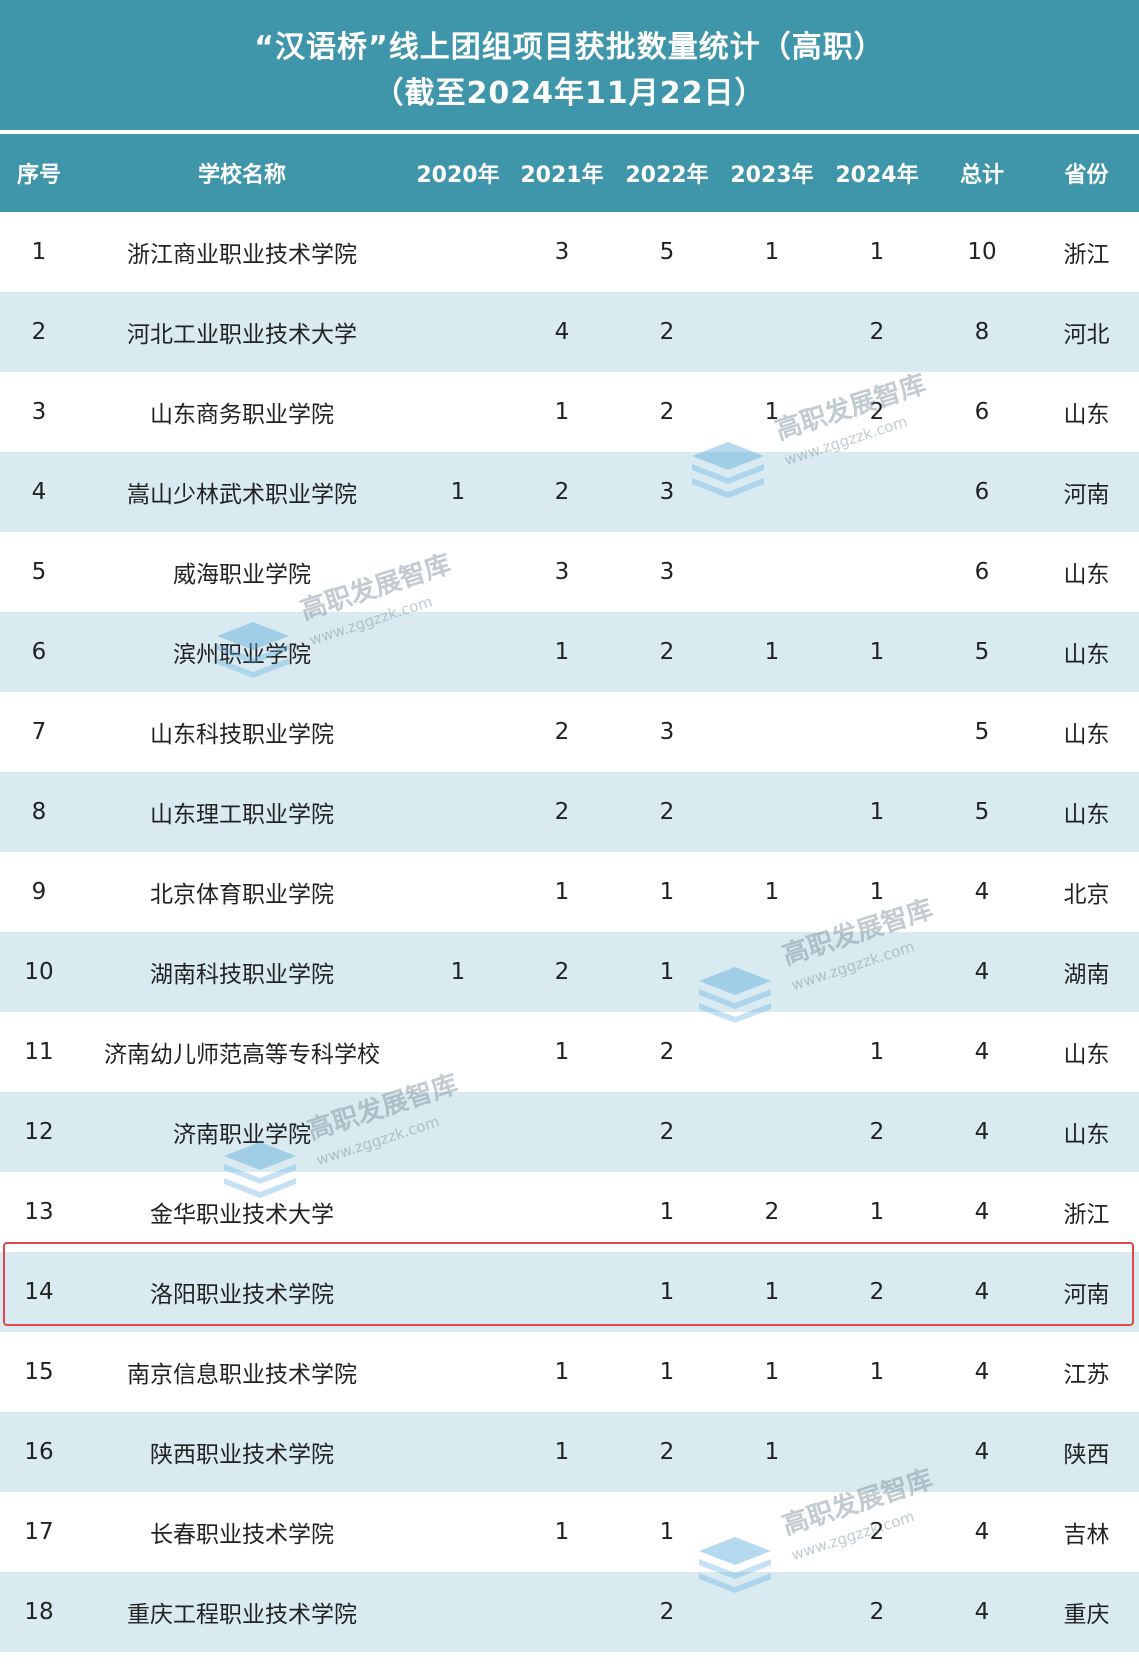 Image resolution: width=1139 pixels, height=1664 pixels. Describe the element at coordinates (1086, 1535) in the screenshot. I see `cell-province: 吉林` at that location.